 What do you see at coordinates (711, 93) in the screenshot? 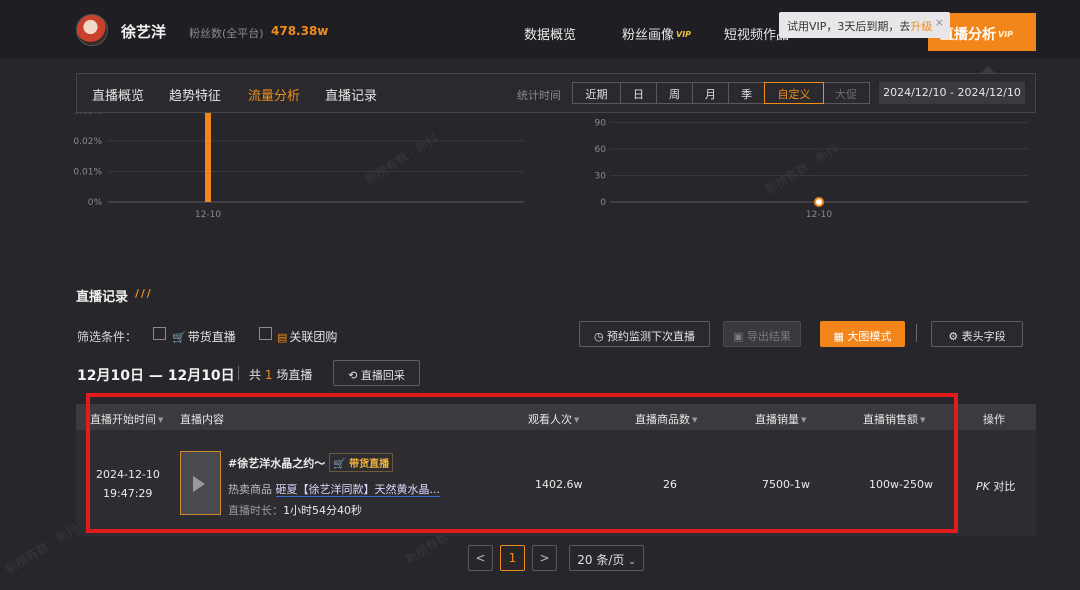
I see `period-month: 月` at bounding box center [711, 93].